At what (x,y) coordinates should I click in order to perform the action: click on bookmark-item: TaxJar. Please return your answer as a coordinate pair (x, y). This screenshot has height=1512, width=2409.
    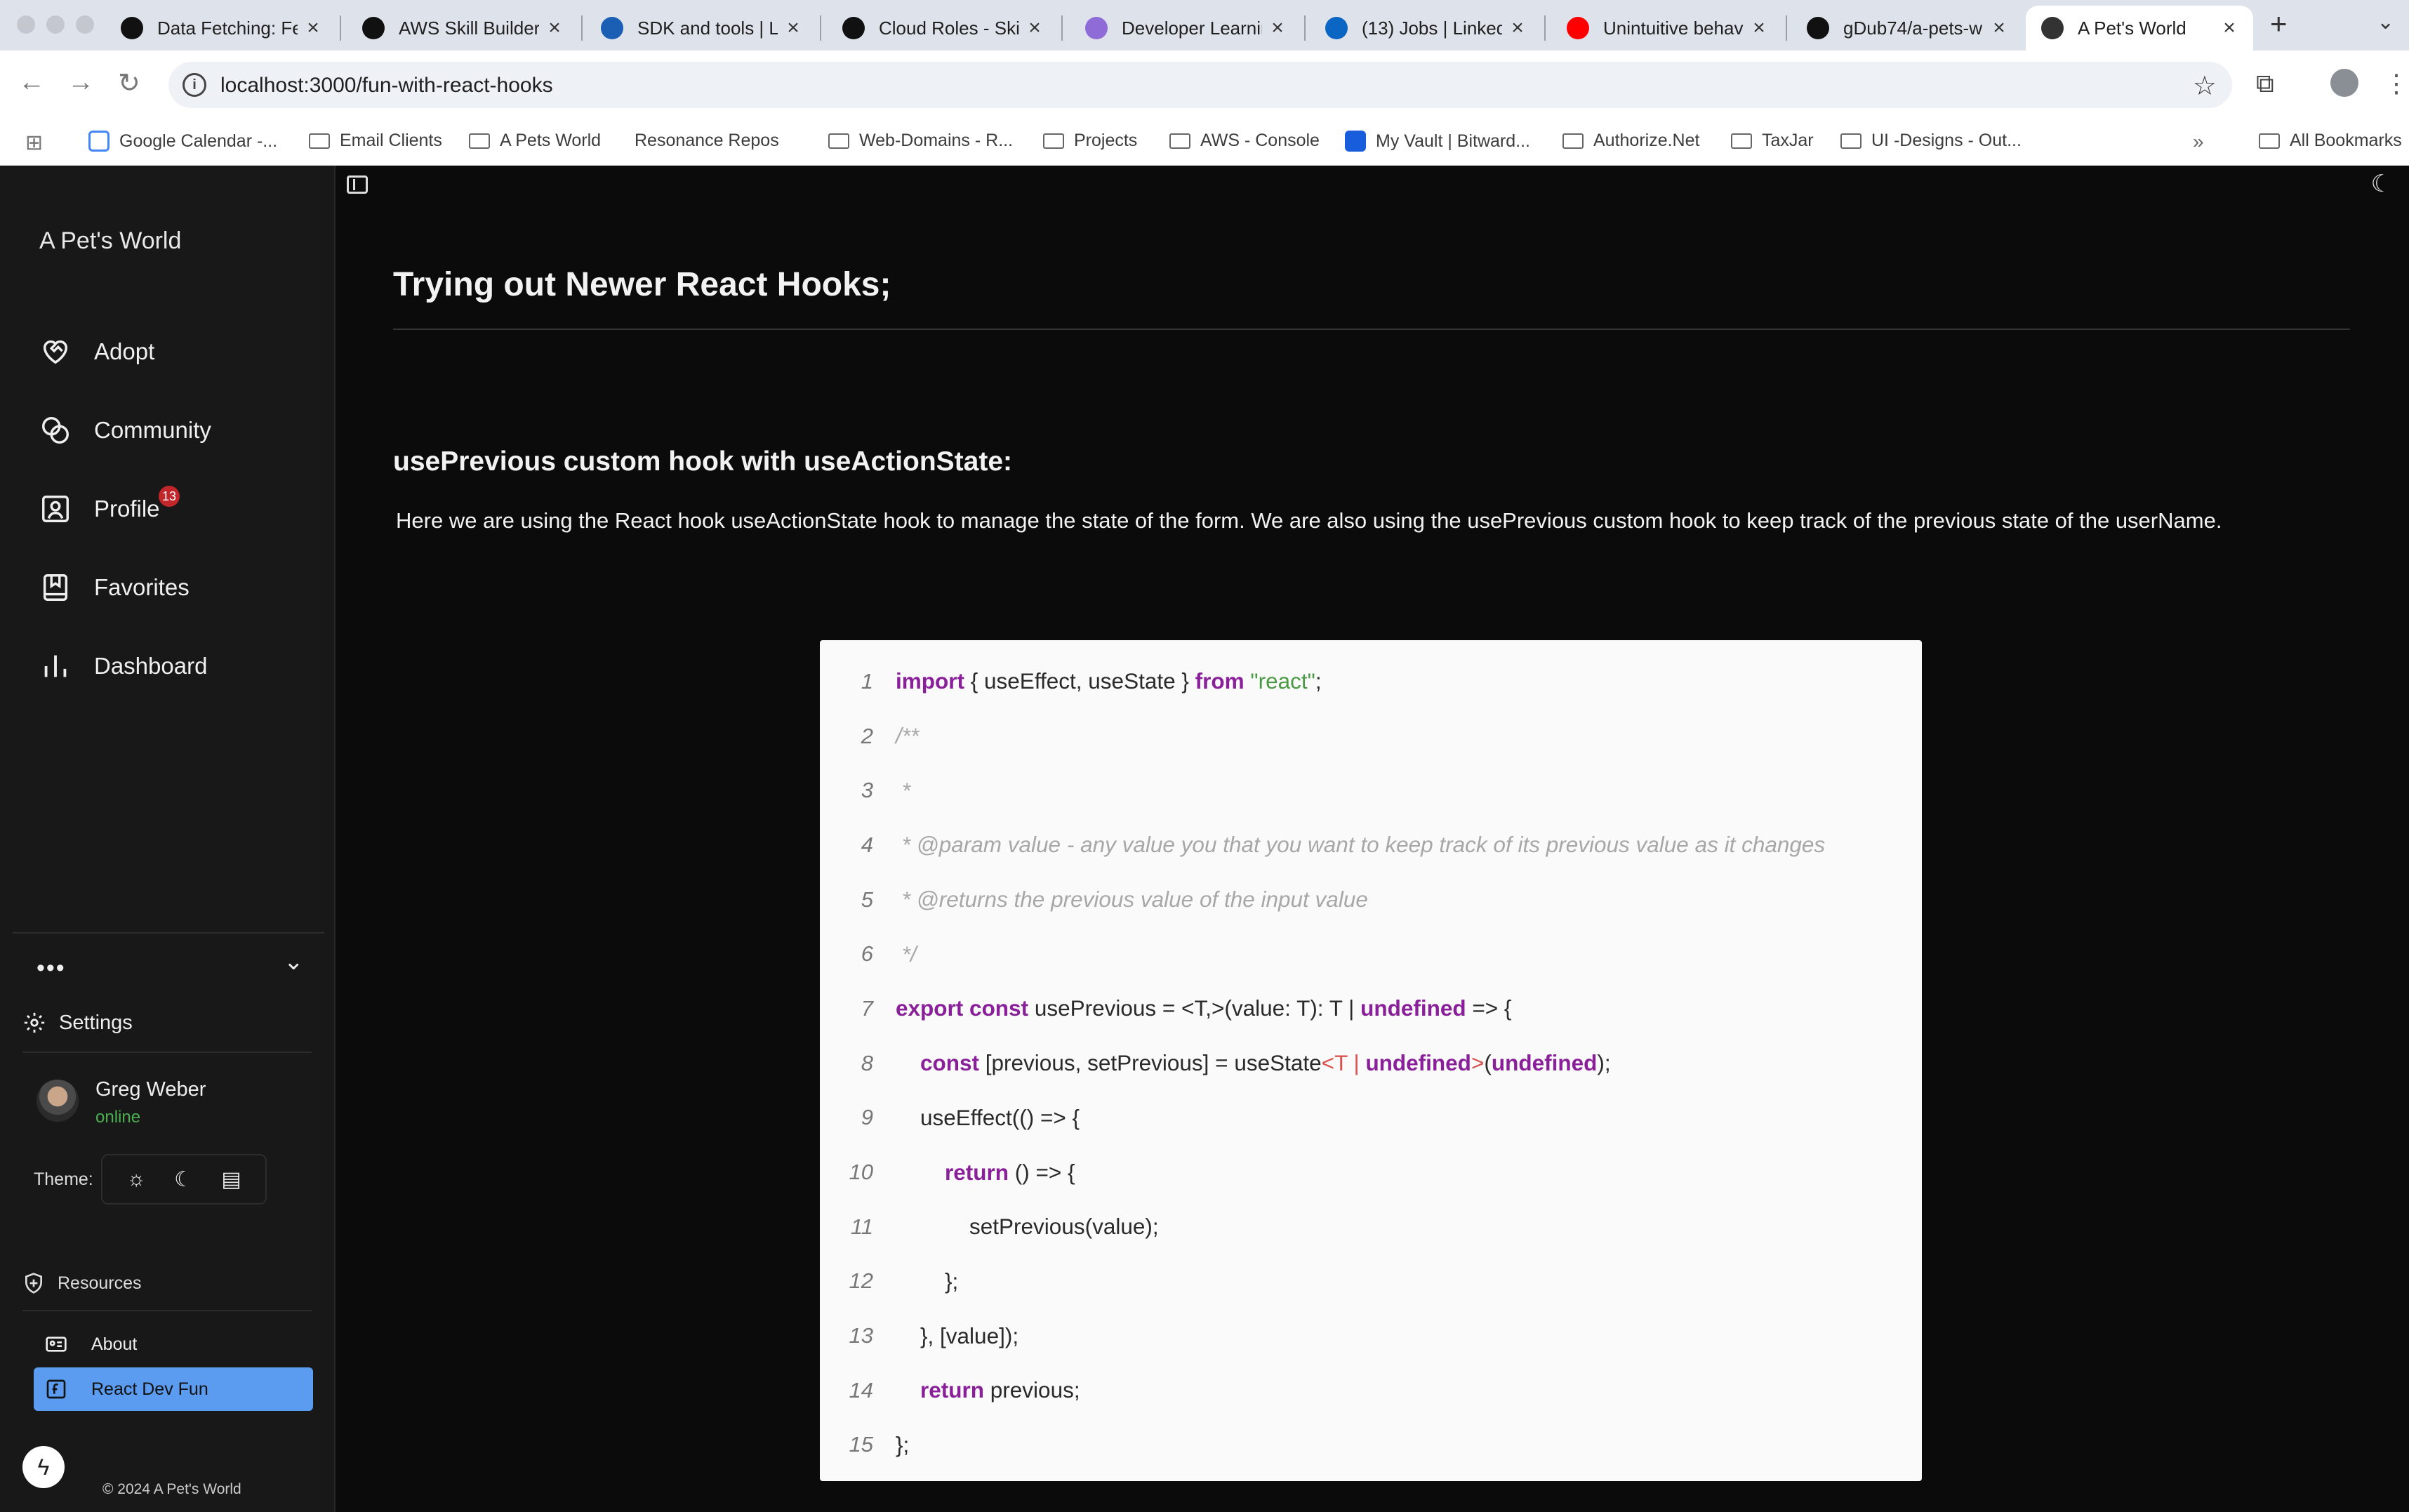
    Looking at the image, I should click on (1772, 141).